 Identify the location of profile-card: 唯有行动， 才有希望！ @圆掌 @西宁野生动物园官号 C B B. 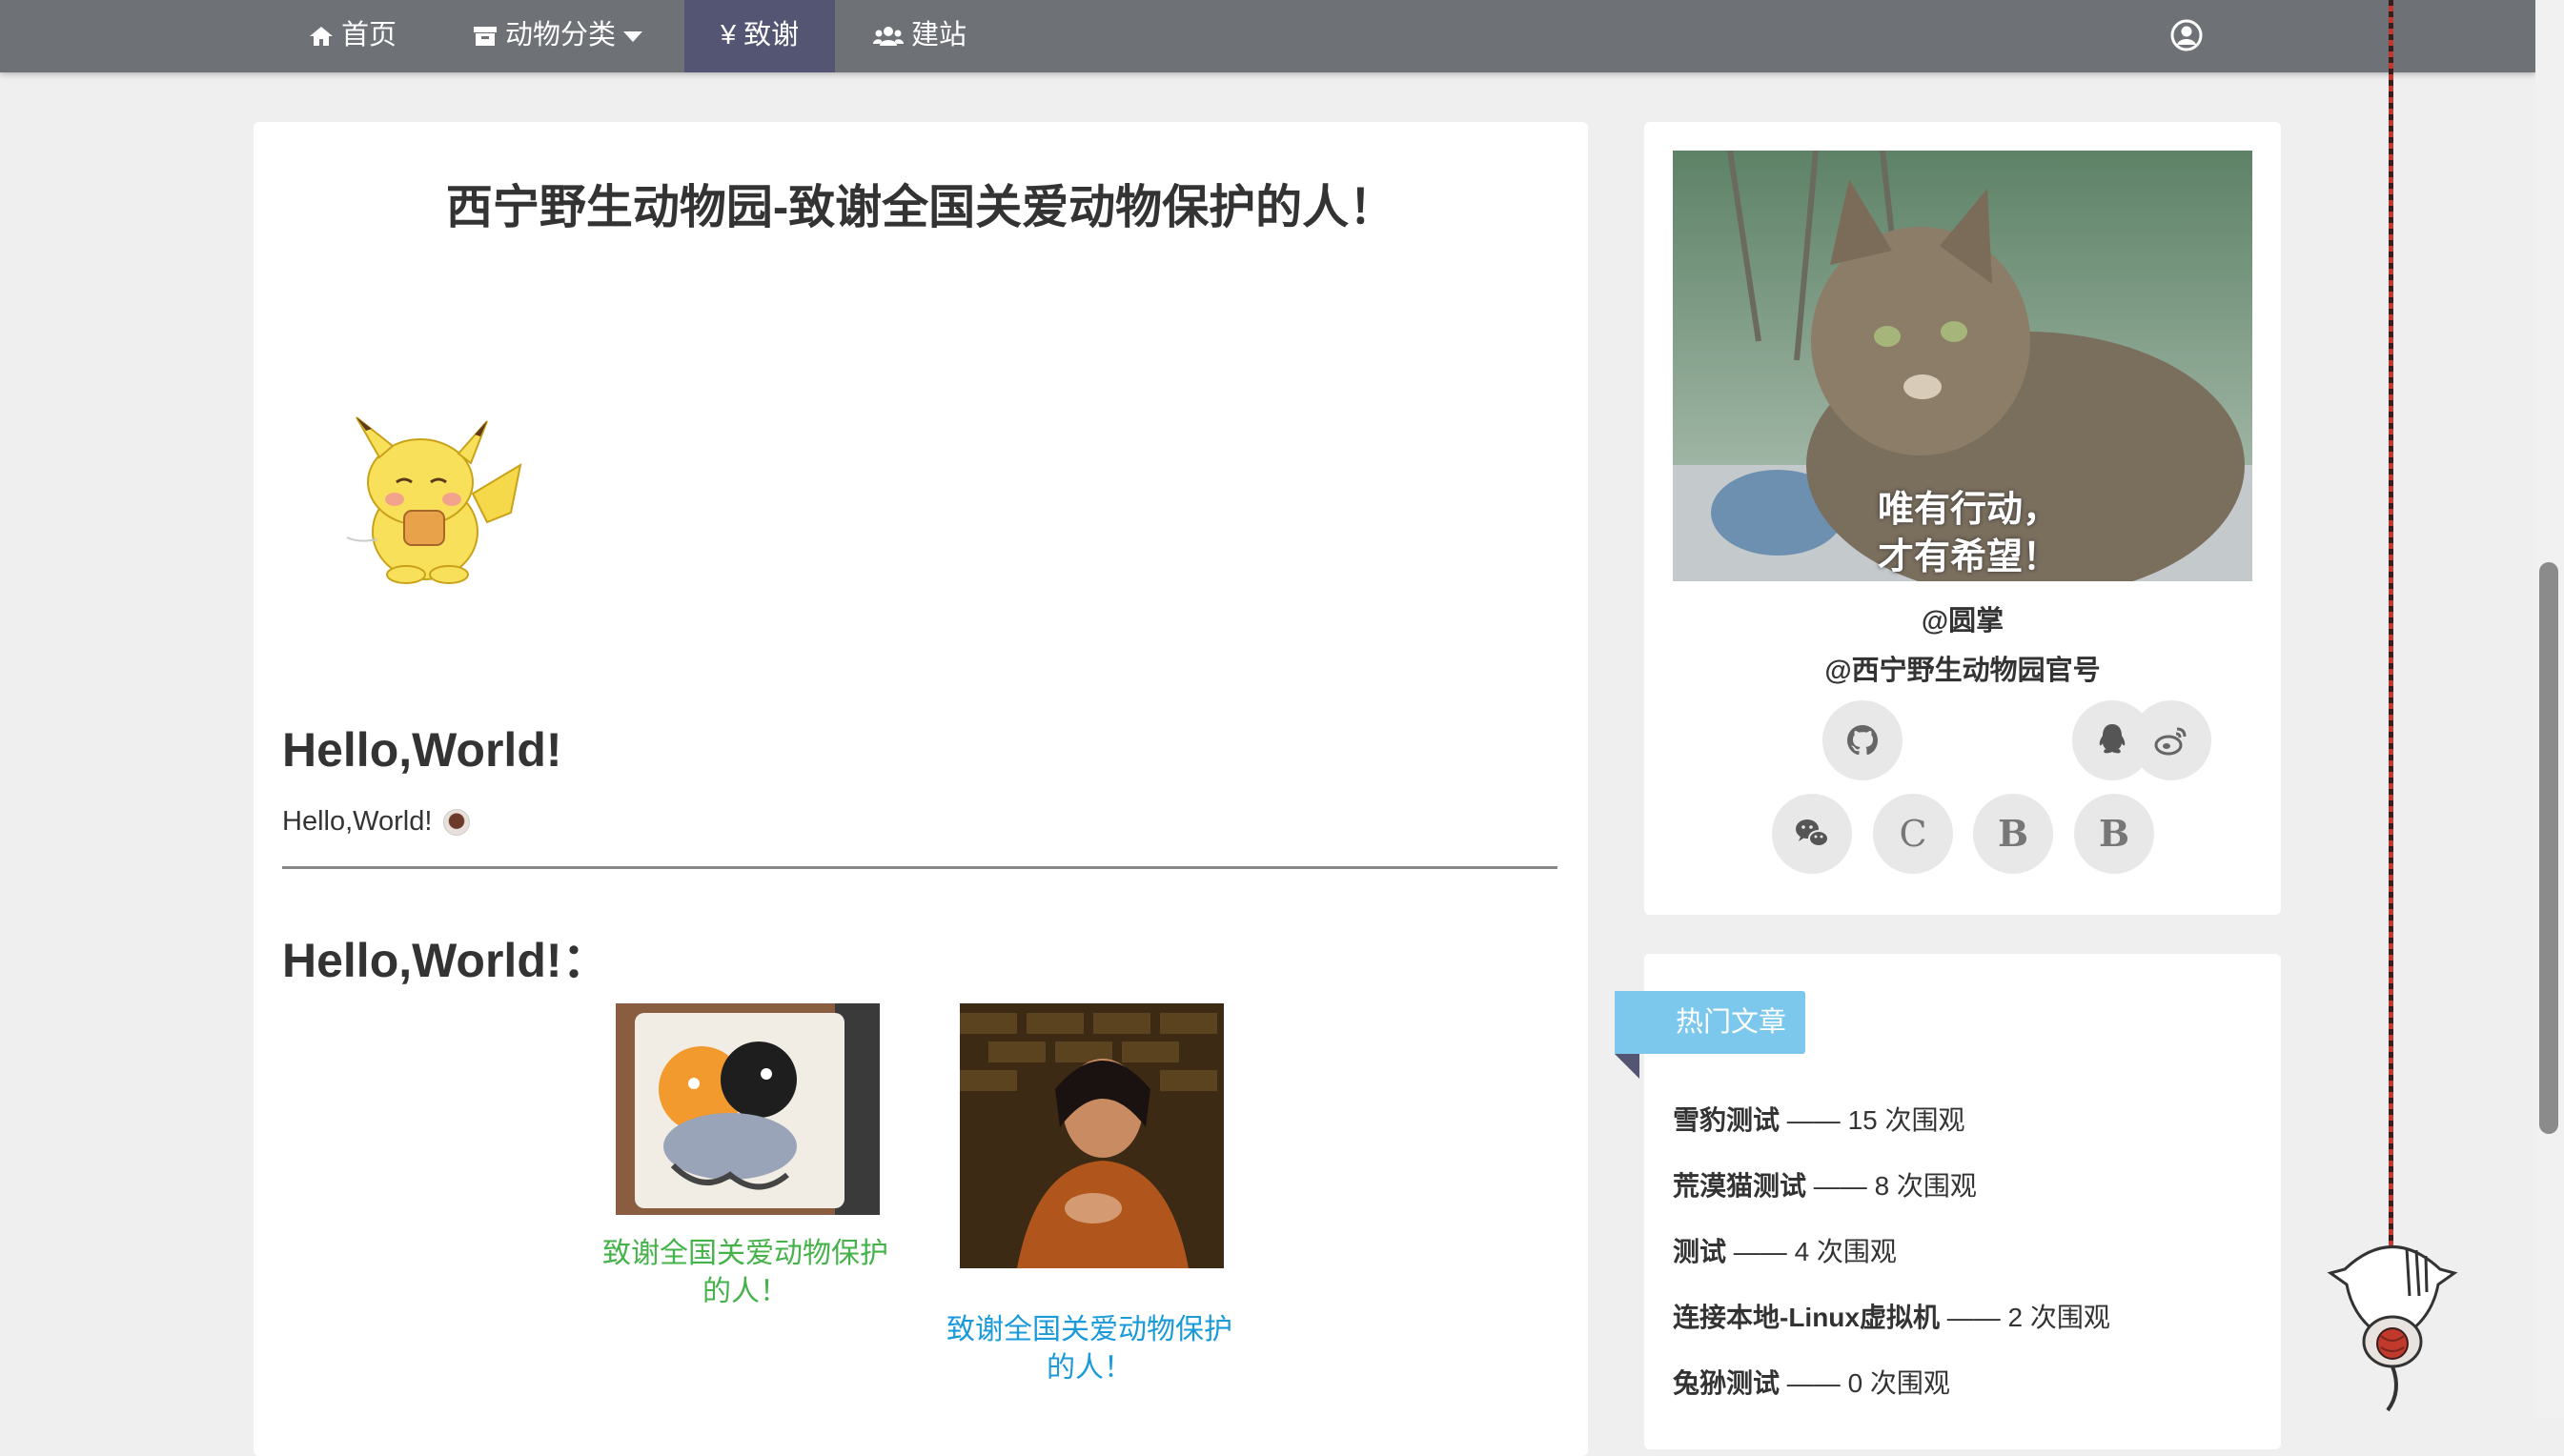
(1962, 518).